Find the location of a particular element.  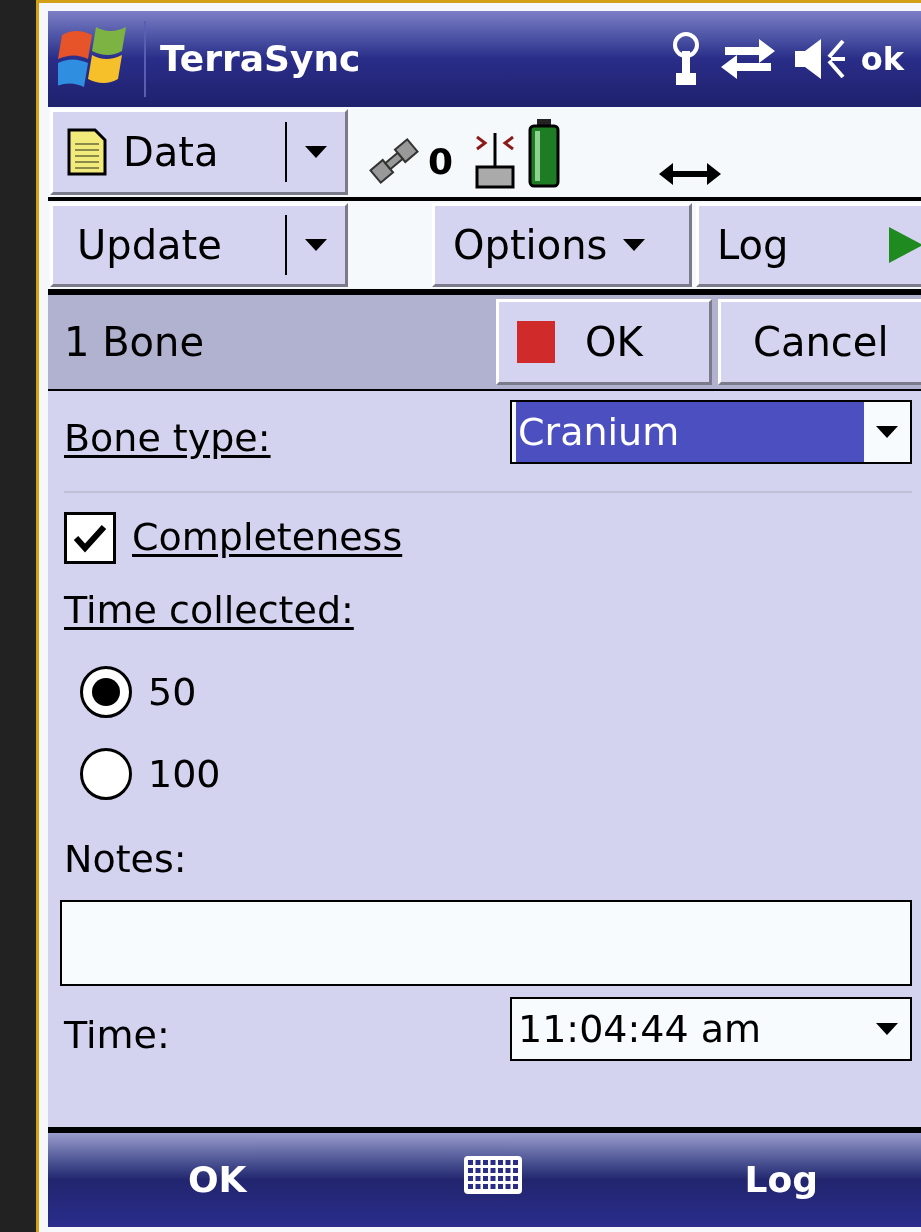

field-label: Time: is located at coordinates (117, 1035).